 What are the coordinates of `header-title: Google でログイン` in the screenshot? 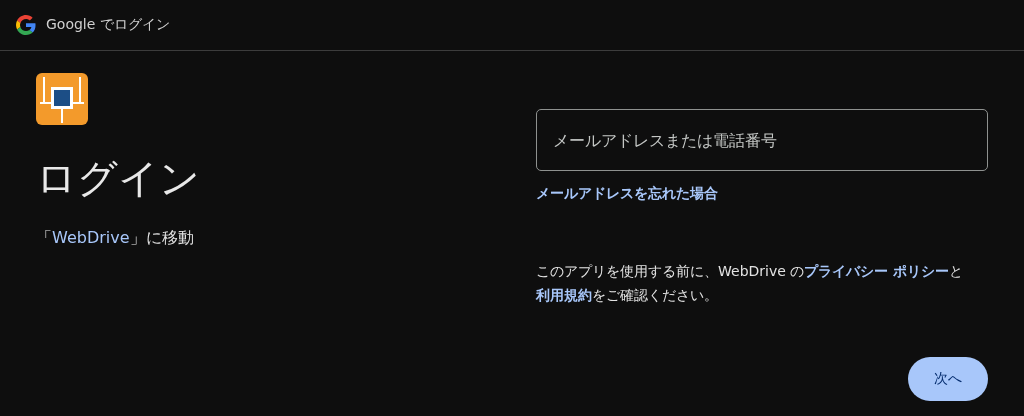 It's located at (108, 25).